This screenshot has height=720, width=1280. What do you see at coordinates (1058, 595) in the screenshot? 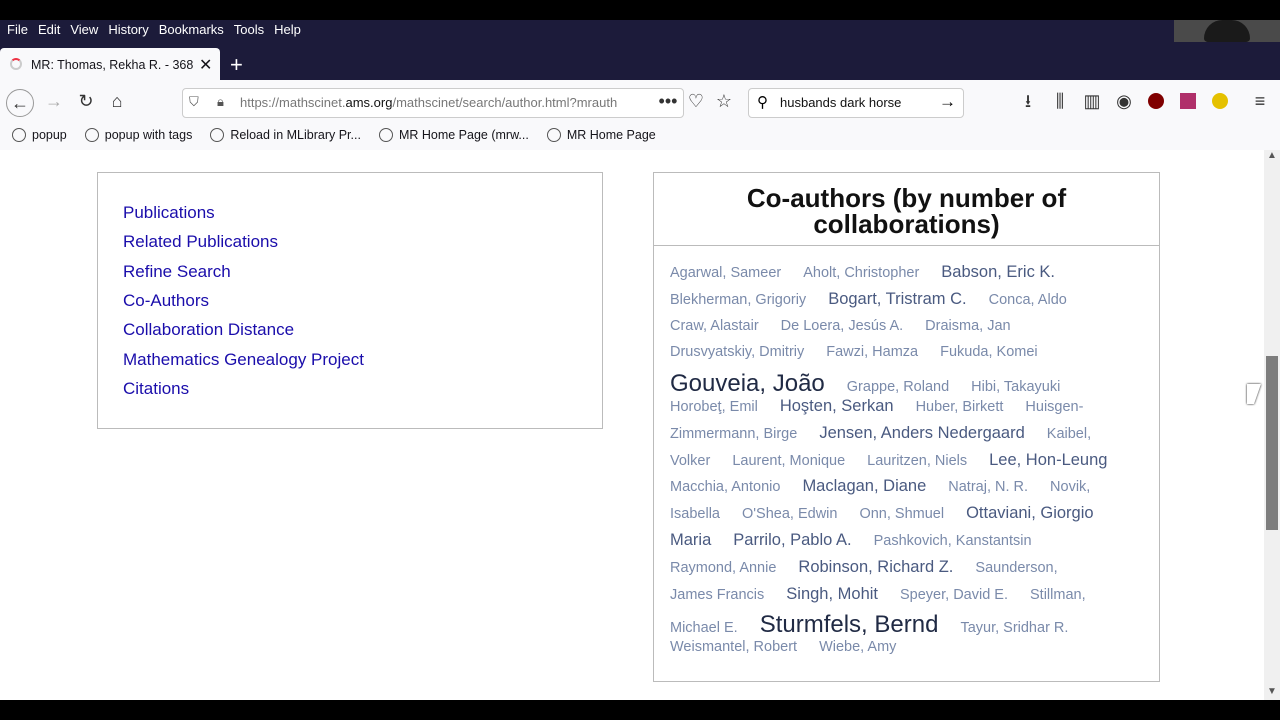
I see `coauthor-link: Stillman,` at bounding box center [1058, 595].